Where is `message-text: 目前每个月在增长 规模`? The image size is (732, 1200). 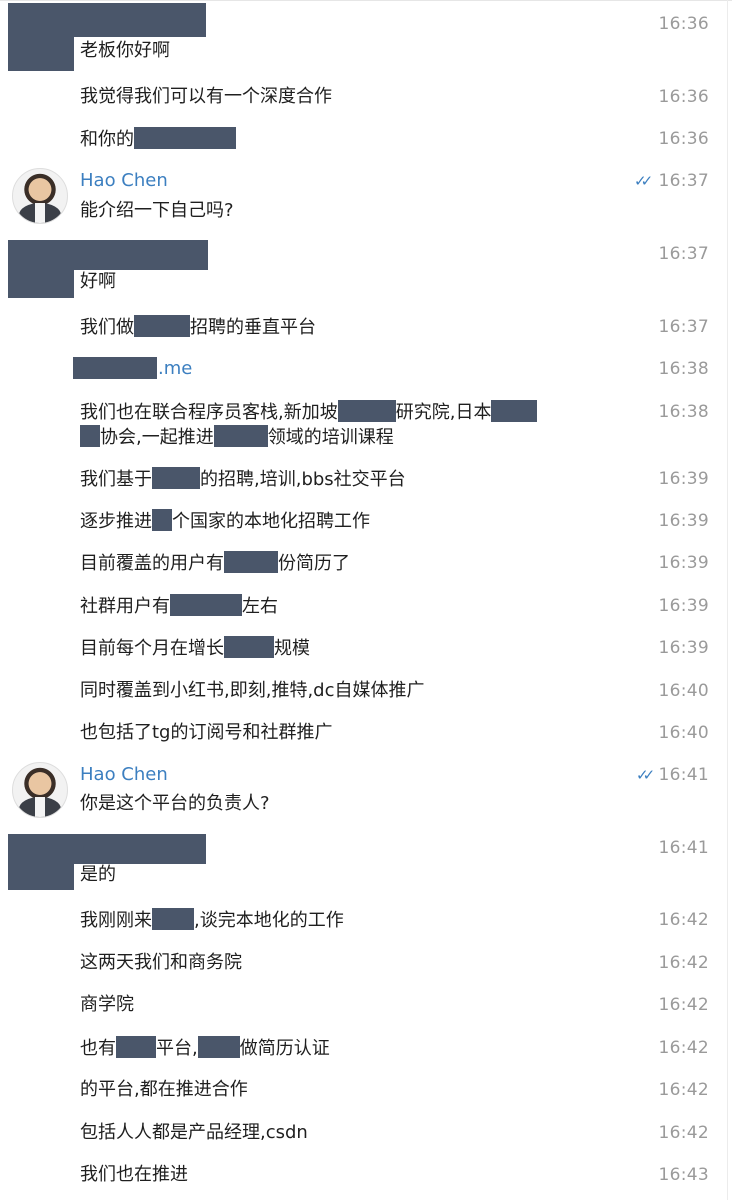
message-text: 目前每个月在增长 规模 is located at coordinates (195, 648).